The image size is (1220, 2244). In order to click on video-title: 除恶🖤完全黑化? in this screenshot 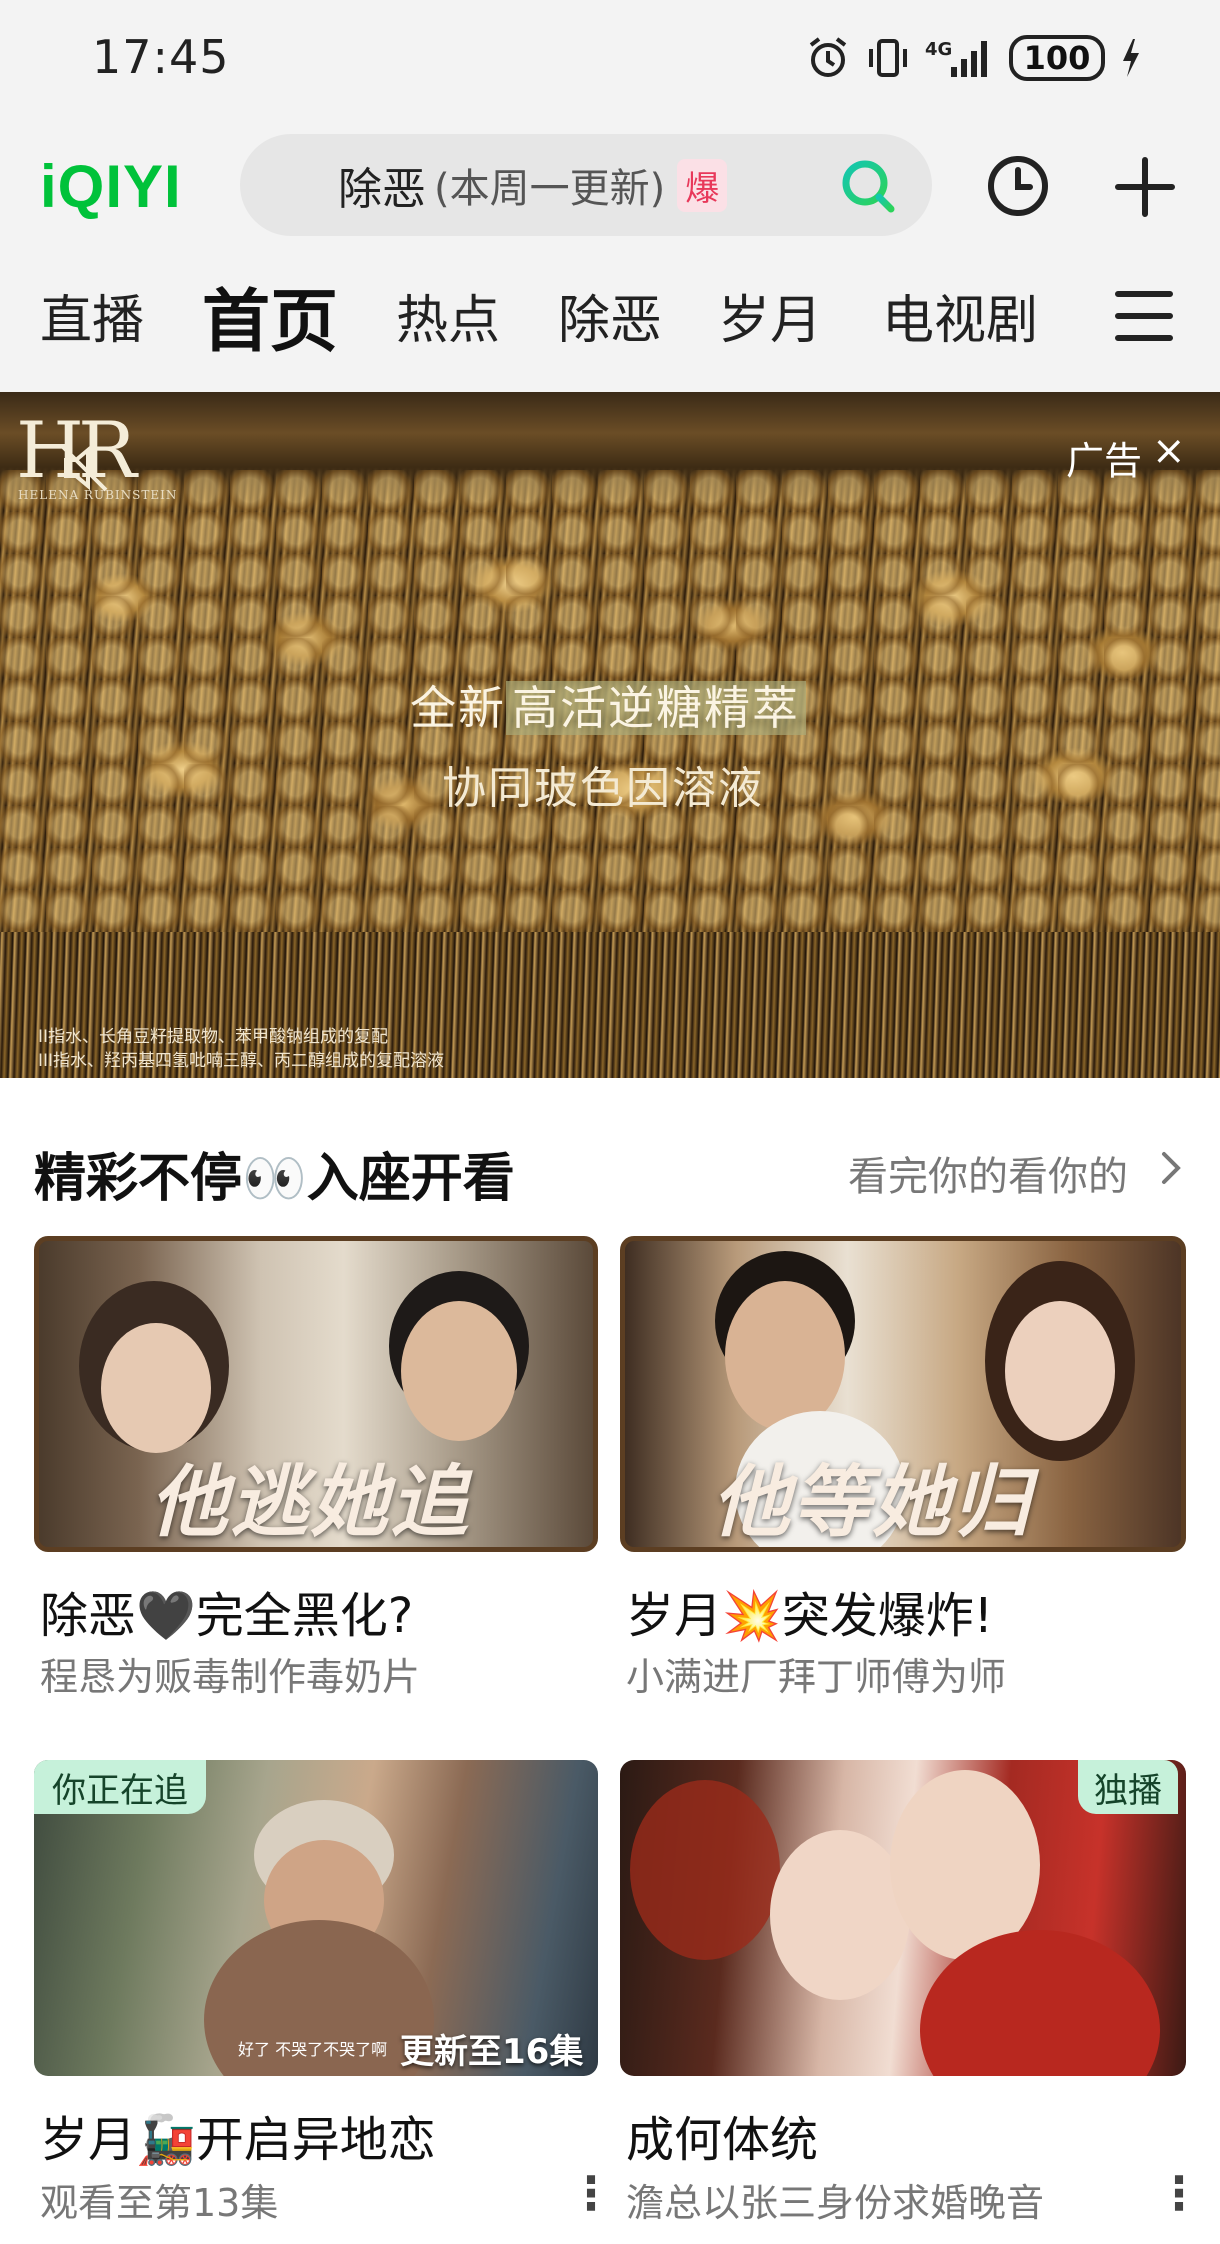, I will do `click(226, 1611)`.